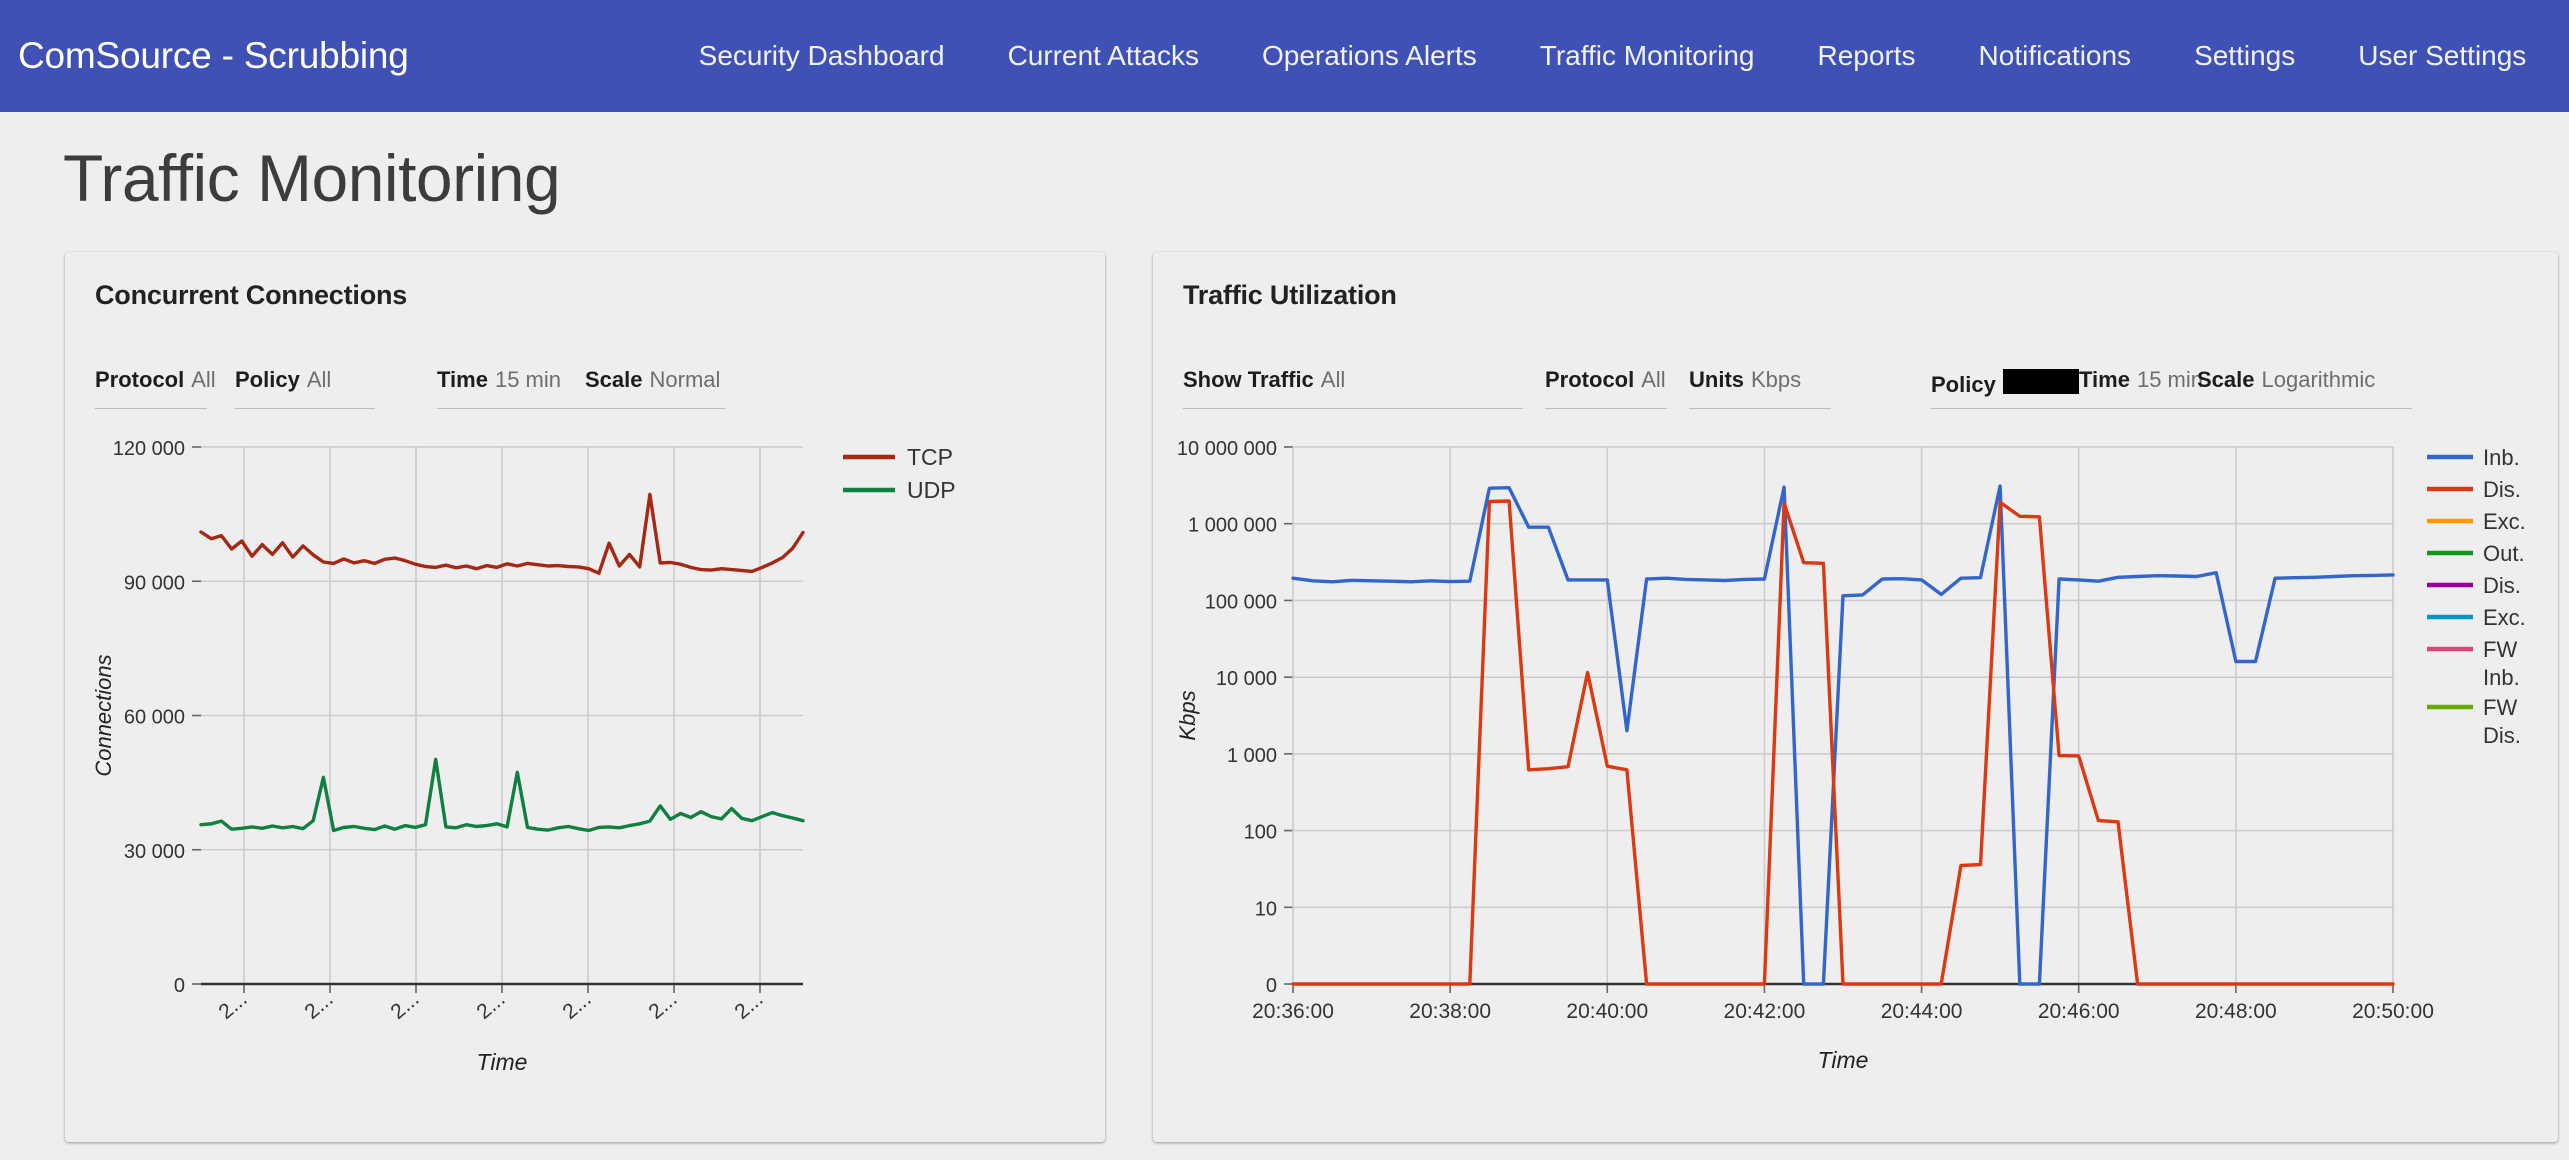 This screenshot has height=1160, width=2569. What do you see at coordinates (267, 379) in the screenshot?
I see `connections-policy-label: Policy` at bounding box center [267, 379].